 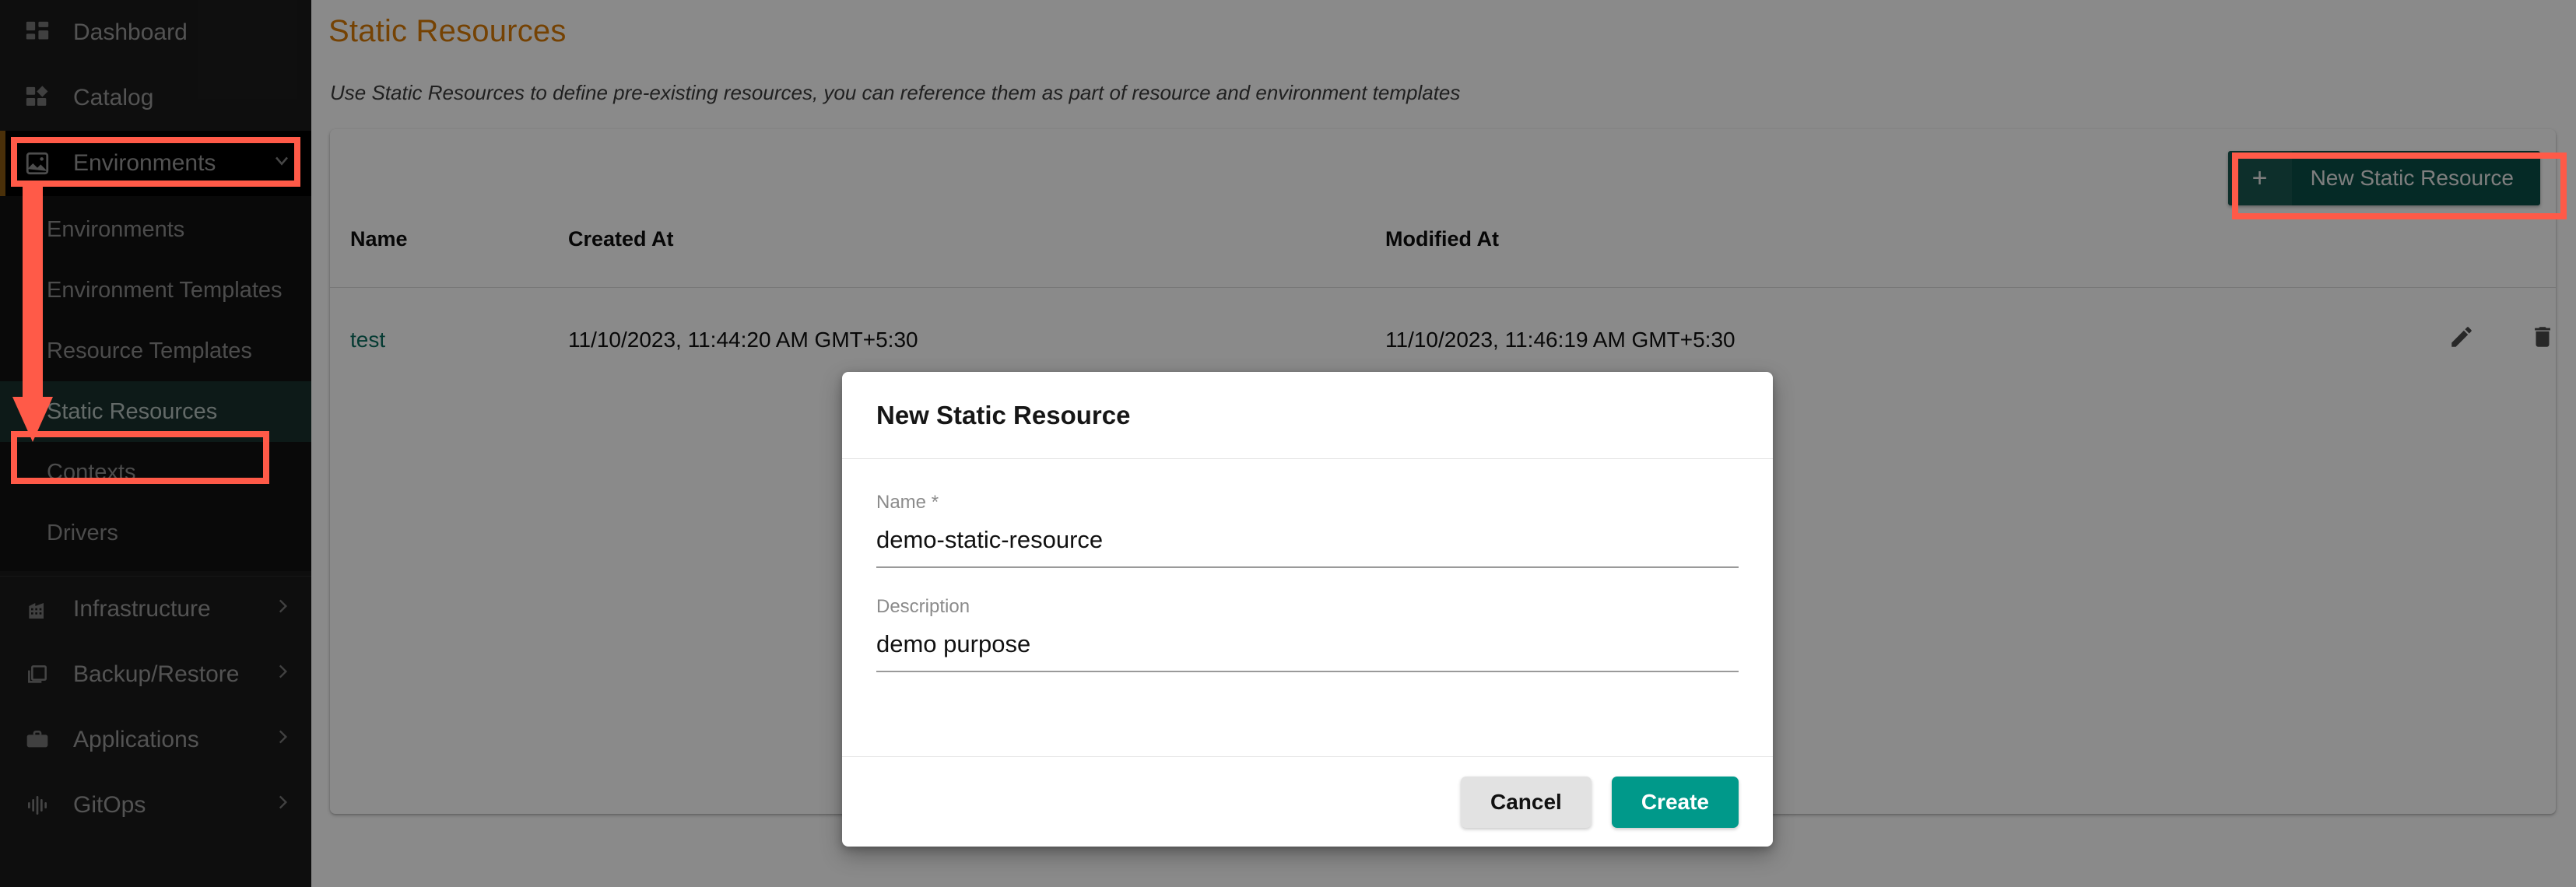 I want to click on cancel-button: Cancel, so click(x=1527, y=802).